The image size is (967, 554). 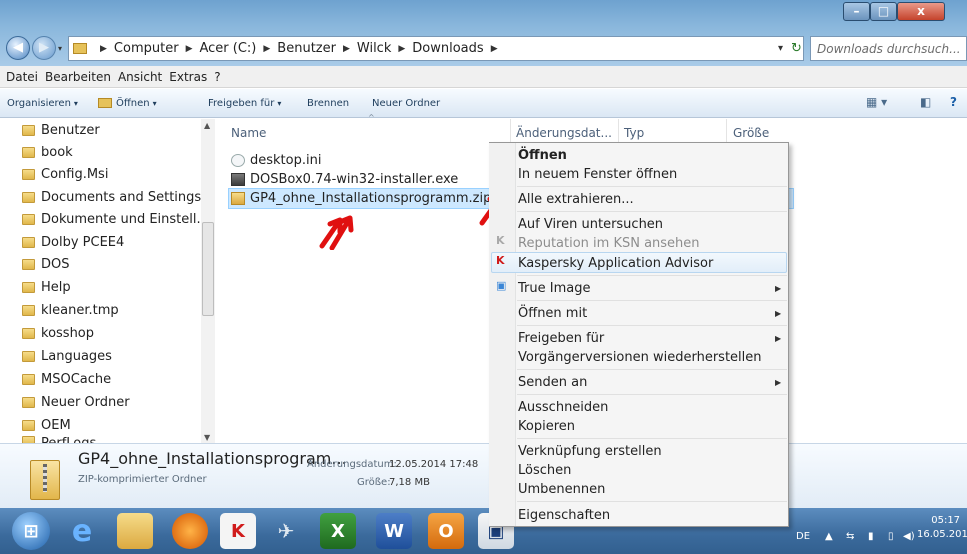 I want to click on nav-item-documents-and-settings: Documents and Settings, so click(x=111, y=197).